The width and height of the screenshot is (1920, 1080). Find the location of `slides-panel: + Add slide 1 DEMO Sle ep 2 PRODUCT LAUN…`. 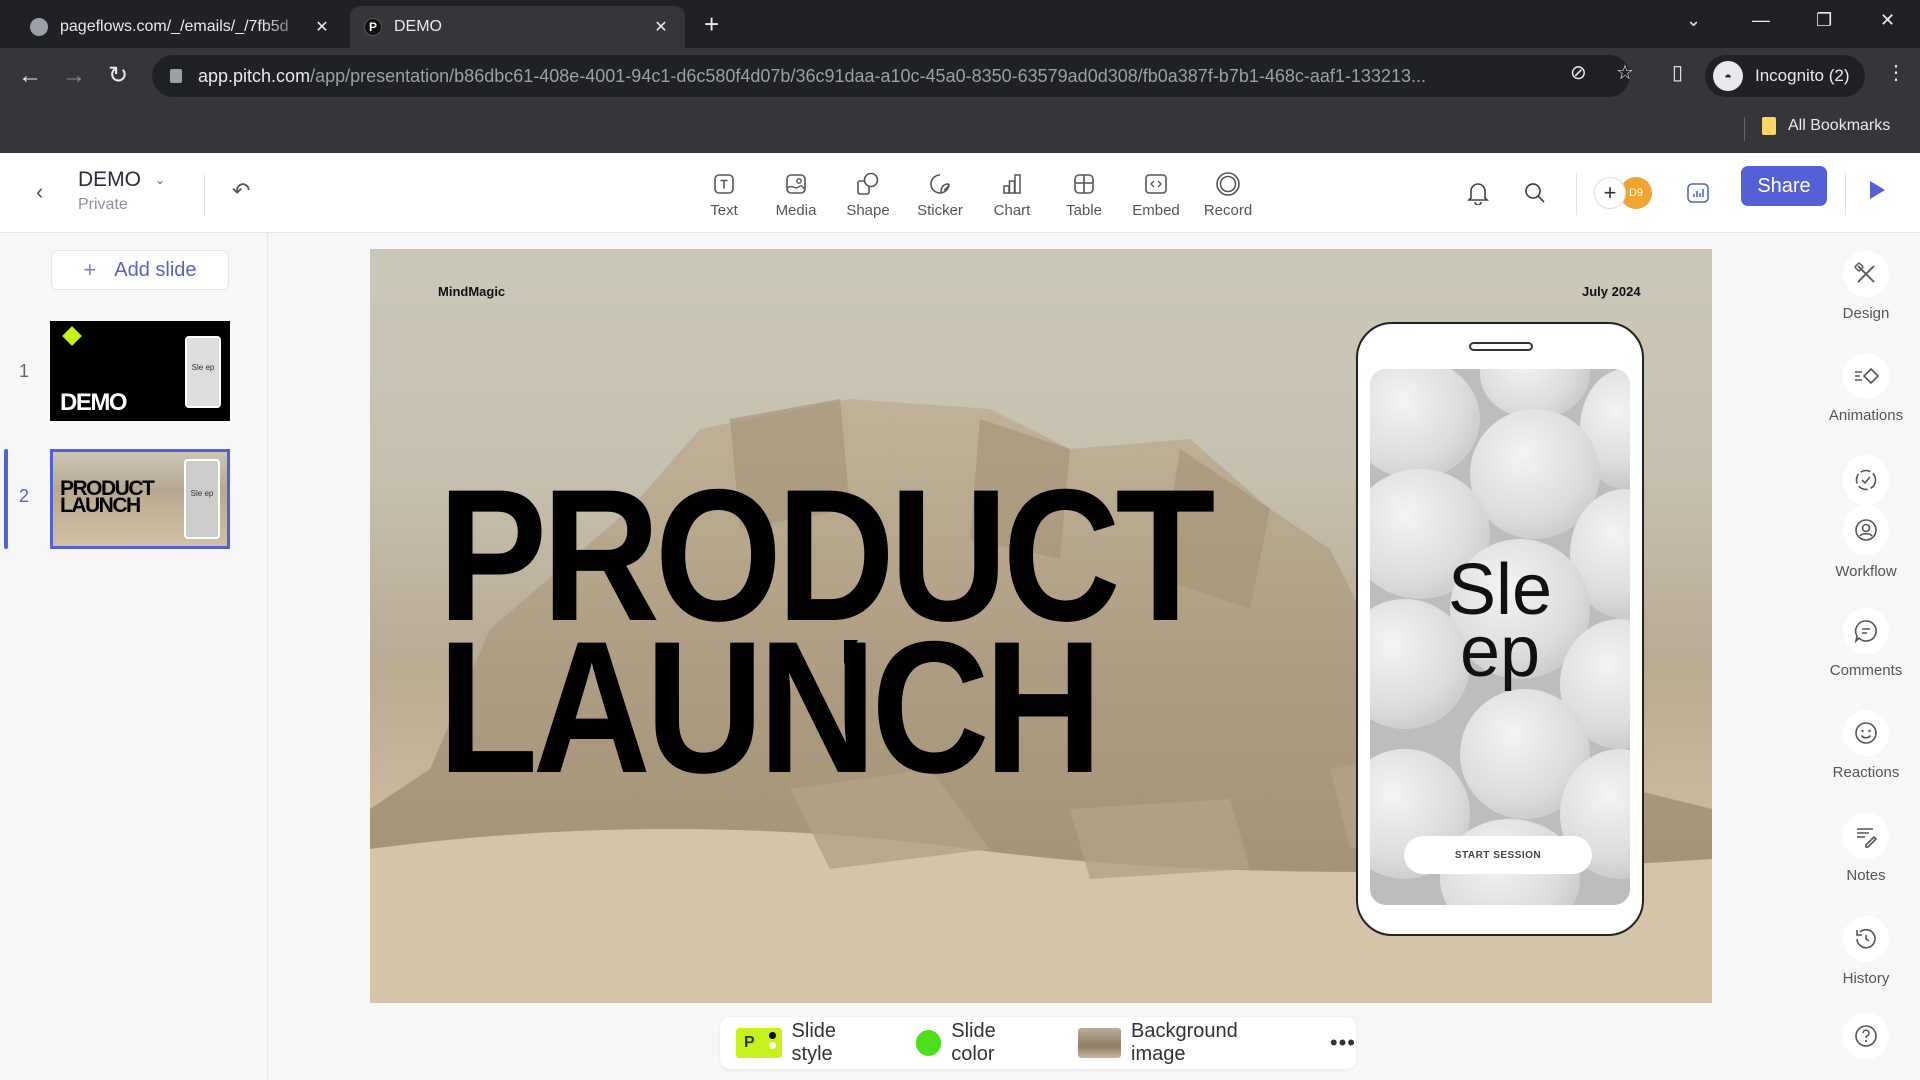

slides-panel: + Add slide 1 DEMO Sle ep 2 PRODUCT LAUN… is located at coordinates (134, 656).